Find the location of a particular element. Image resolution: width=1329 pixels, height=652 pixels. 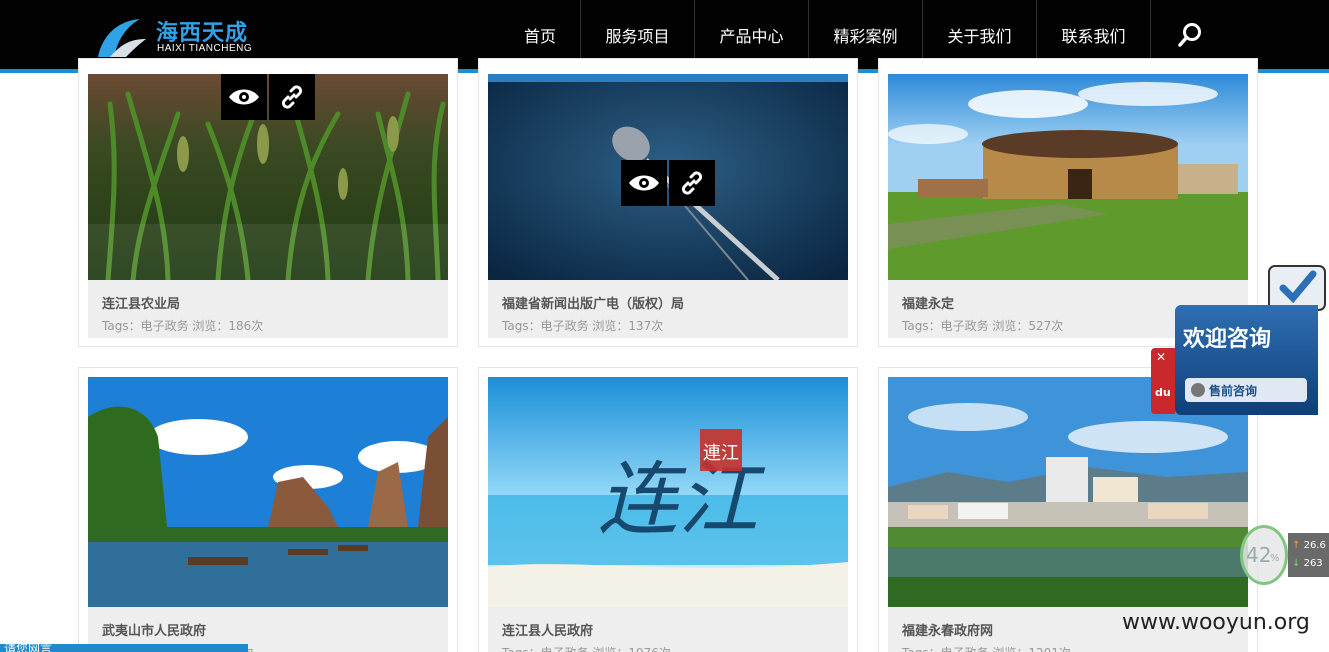

case-meta: Tags：电子政务 浏览：137次 is located at coordinates (583, 326).